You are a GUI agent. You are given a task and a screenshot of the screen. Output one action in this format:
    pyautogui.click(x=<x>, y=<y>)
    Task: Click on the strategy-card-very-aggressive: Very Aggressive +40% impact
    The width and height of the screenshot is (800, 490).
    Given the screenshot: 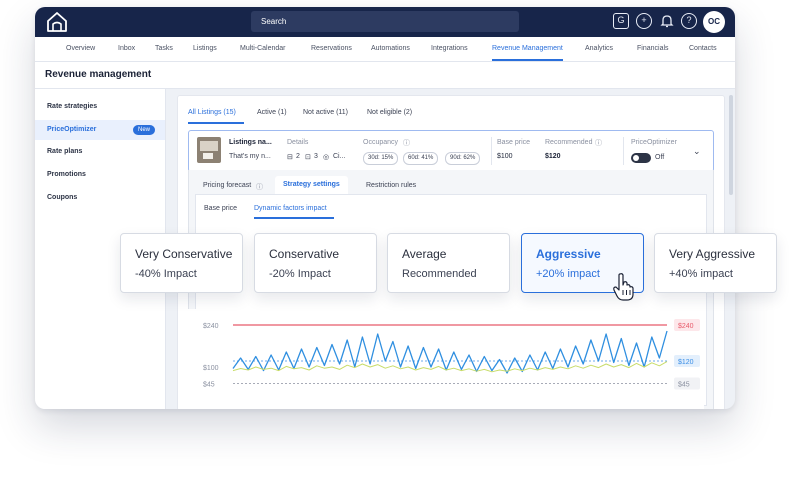 What is the action you would take?
    pyautogui.click(x=715, y=263)
    